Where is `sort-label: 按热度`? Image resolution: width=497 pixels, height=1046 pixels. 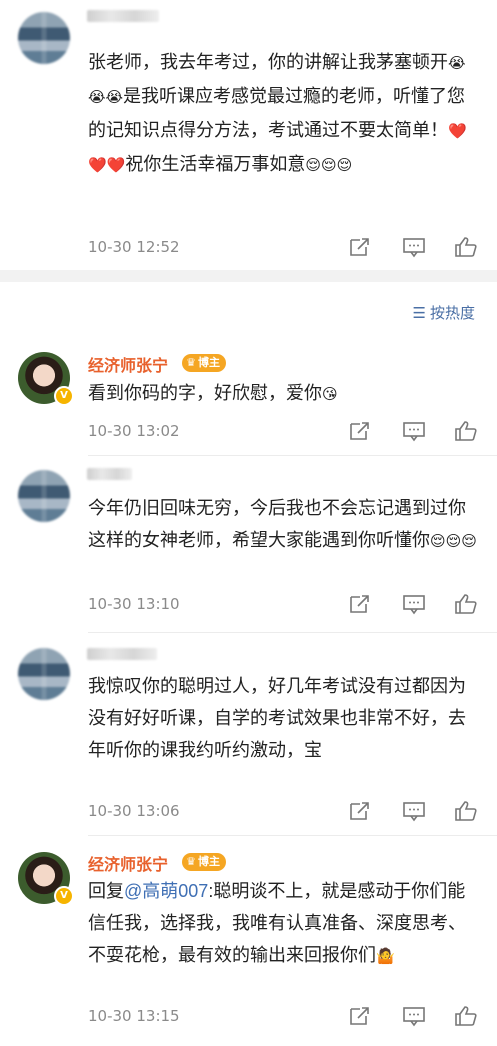
sort-label: 按热度 is located at coordinates (452, 313).